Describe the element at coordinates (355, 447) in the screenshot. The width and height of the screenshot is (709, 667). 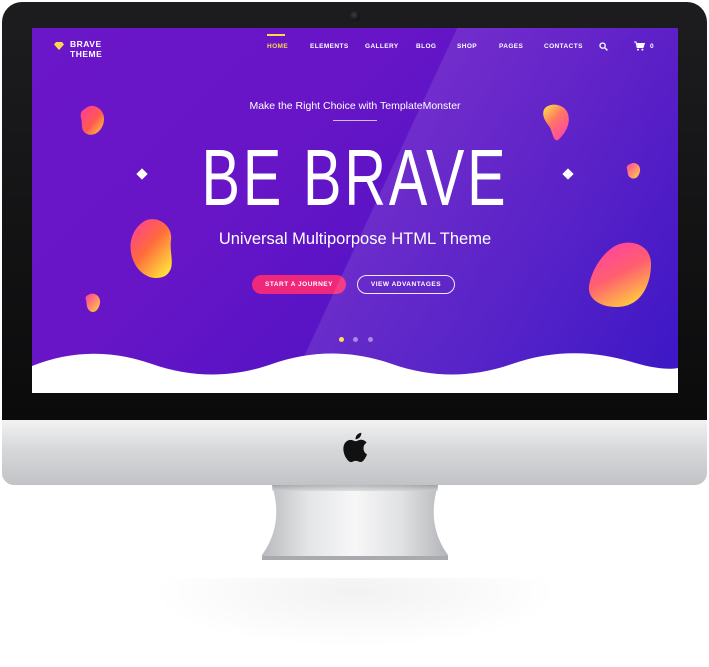
I see `apple-logo-icon` at that location.